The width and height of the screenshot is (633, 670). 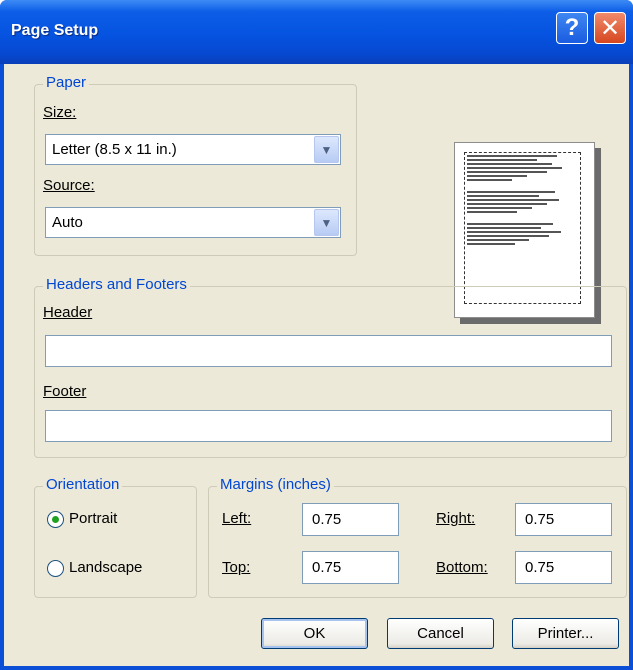 What do you see at coordinates (563, 567) in the screenshot?
I see `bottom-margin-input: 0.75` at bounding box center [563, 567].